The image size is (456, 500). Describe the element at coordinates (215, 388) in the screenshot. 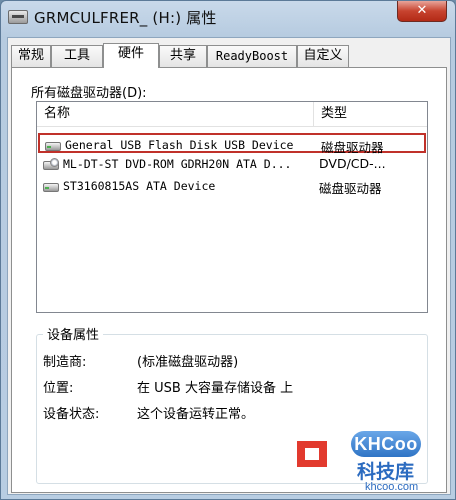

I see `location-value: 在 USB 大容量存储设备 上` at that location.